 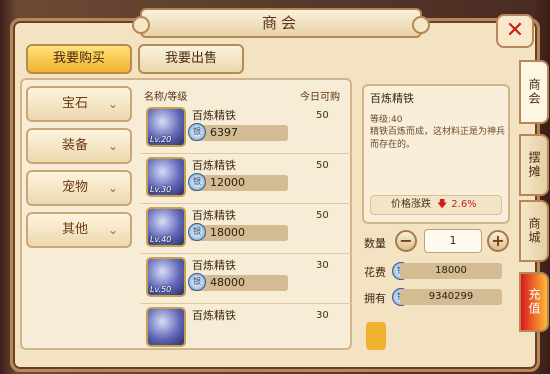 What do you see at coordinates (161, 139) in the screenshot?
I see `item-level: Lv.20` at bounding box center [161, 139].